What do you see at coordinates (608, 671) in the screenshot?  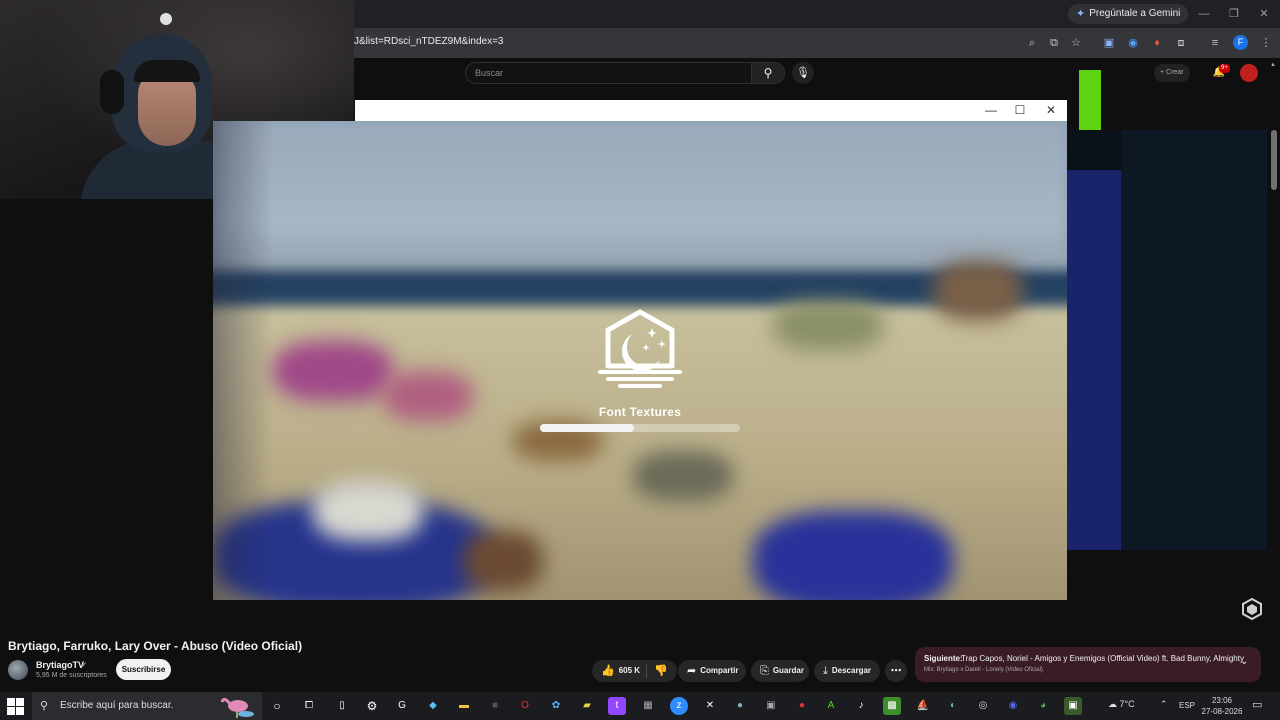 I see `thumbs-up-icon: 👍` at bounding box center [608, 671].